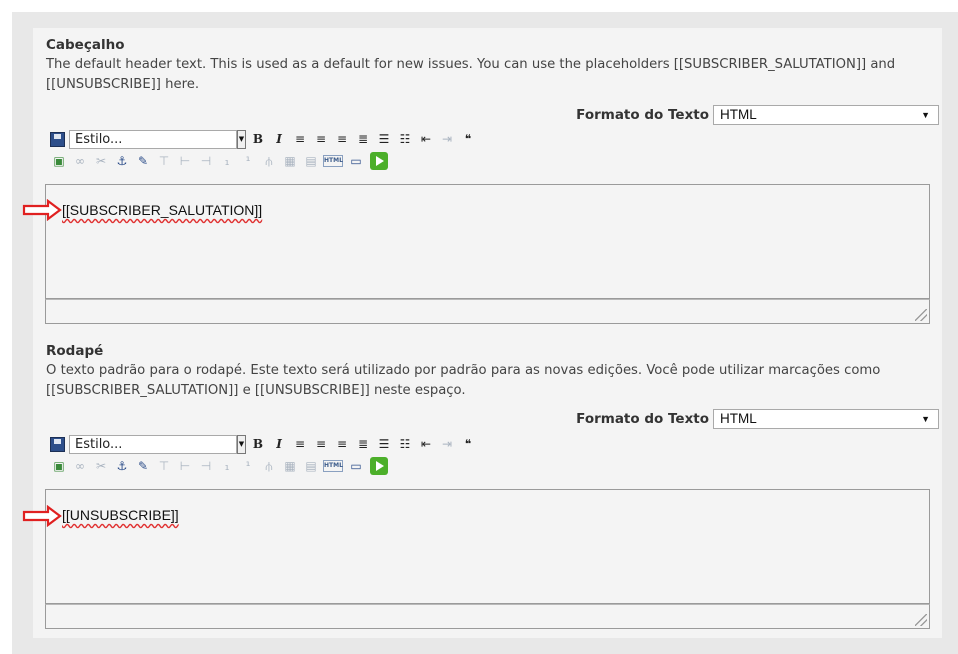  Describe the element at coordinates (738, 114) in the screenshot. I see `header-format-value: HTML` at that location.